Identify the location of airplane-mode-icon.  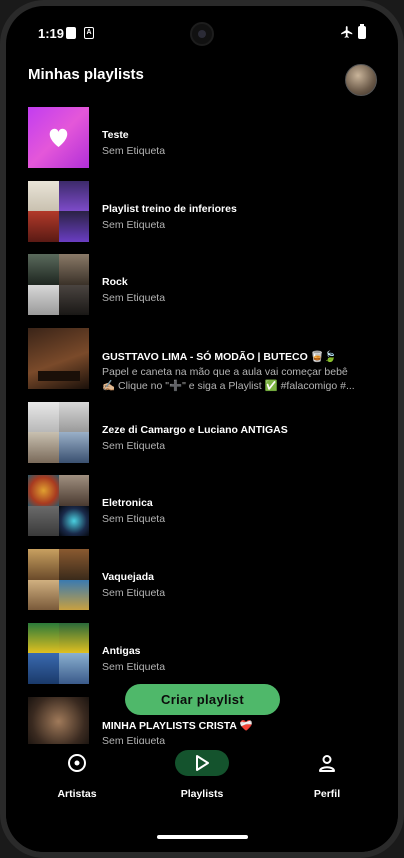
(347, 32).